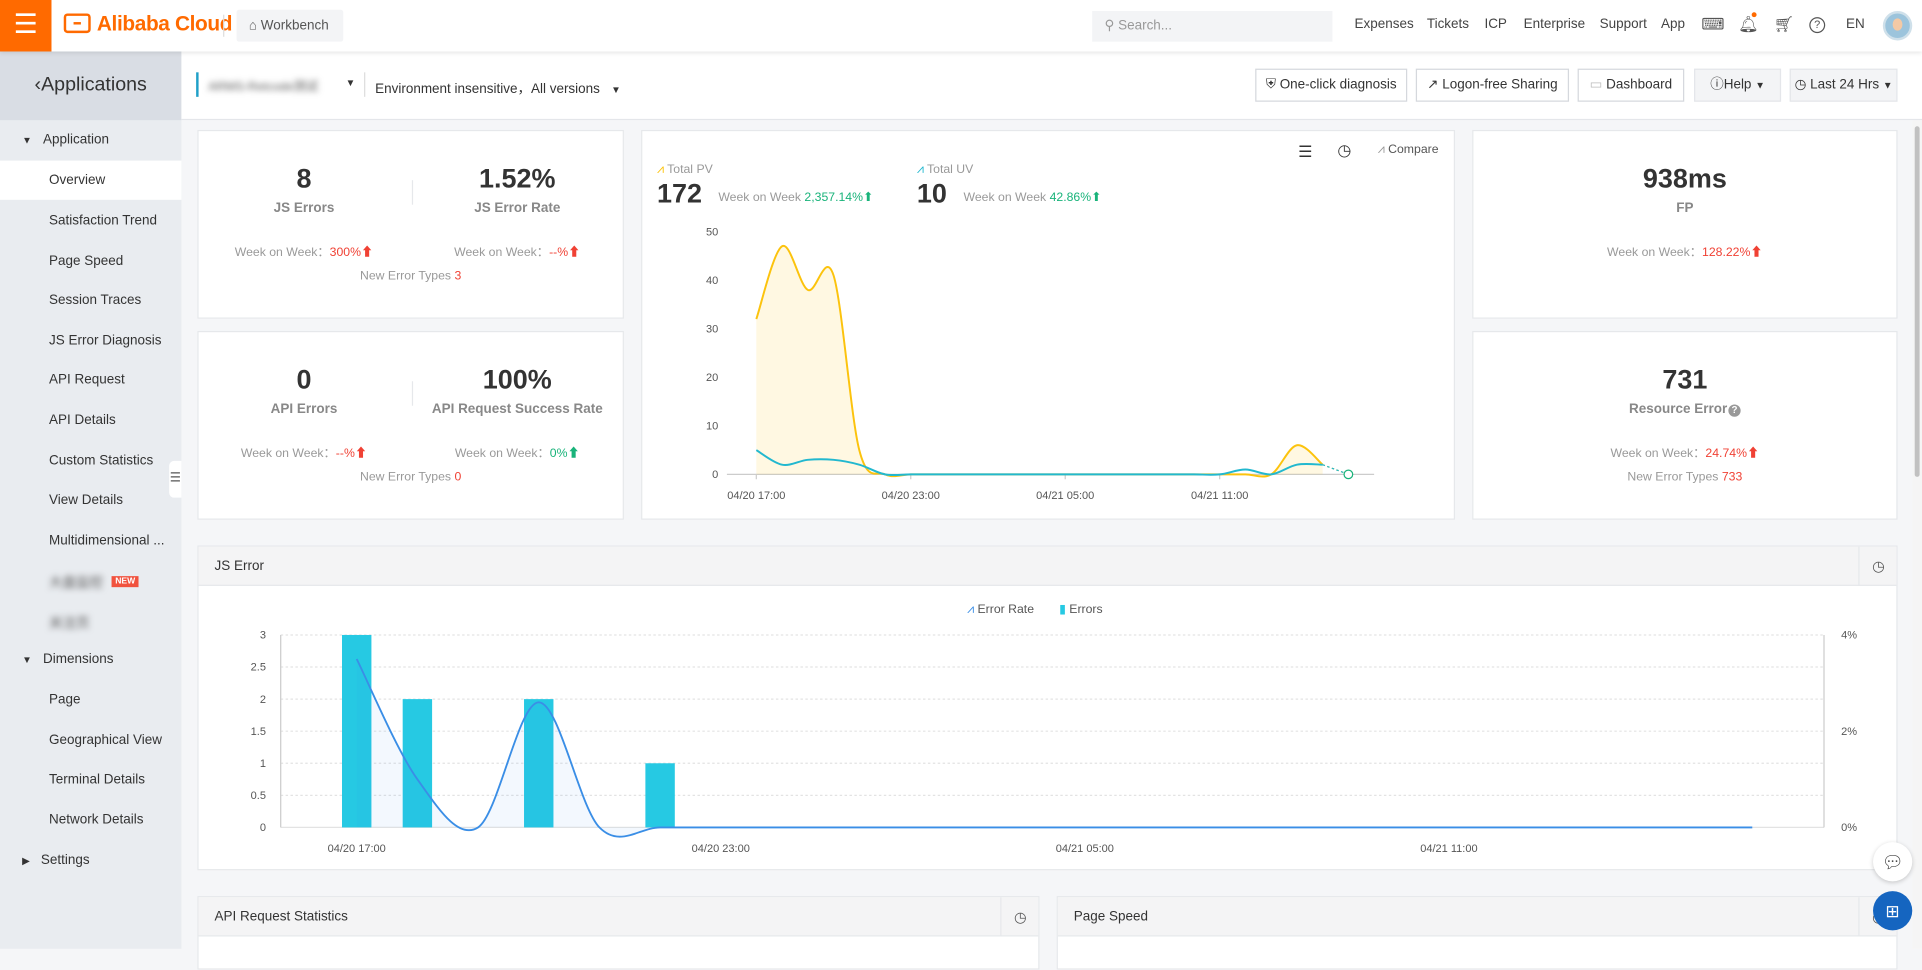 The image size is (1922, 970). What do you see at coordinates (1726, 454) in the screenshot?
I see `wow-value: 24.74%` at bounding box center [1726, 454].